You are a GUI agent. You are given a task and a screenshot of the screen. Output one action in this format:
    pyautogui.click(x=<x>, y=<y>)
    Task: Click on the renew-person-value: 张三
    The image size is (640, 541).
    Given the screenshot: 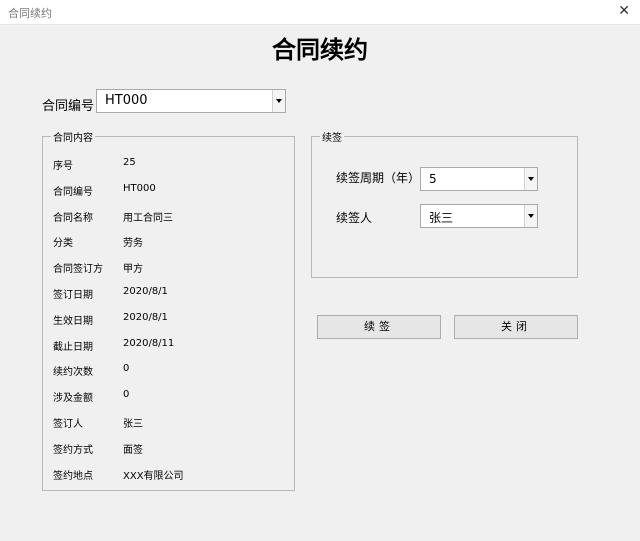 What is the action you would take?
    pyautogui.click(x=441, y=218)
    